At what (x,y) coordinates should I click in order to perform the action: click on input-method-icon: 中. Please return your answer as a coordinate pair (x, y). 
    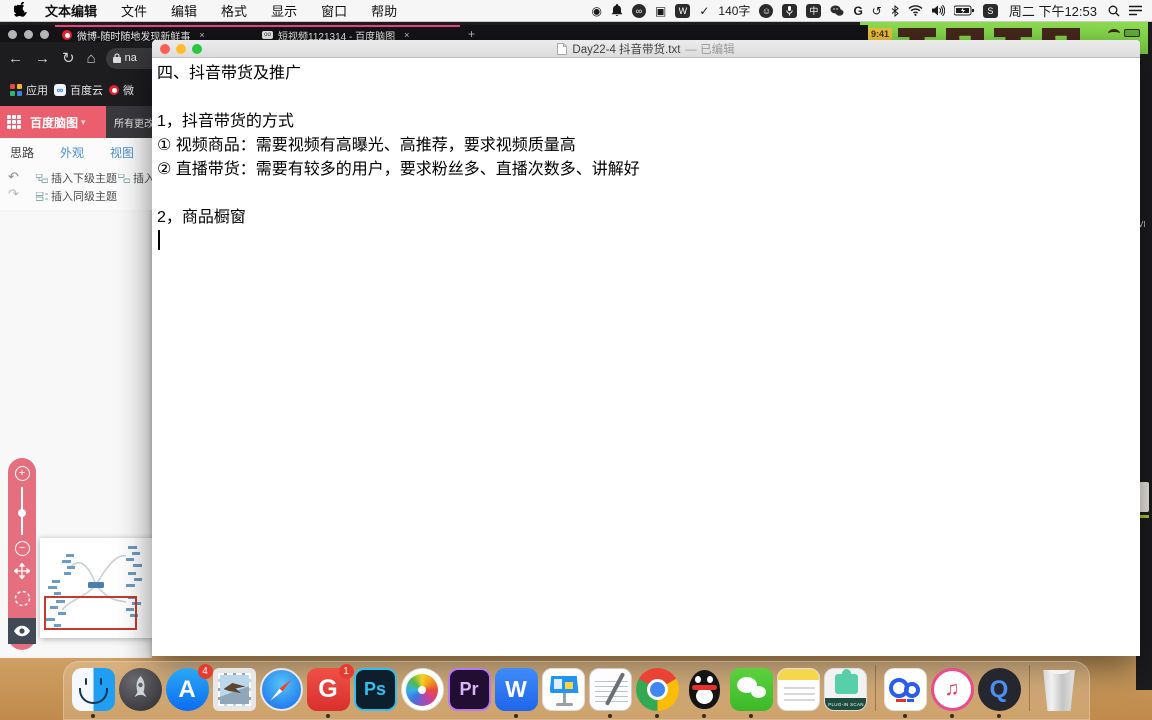
    Looking at the image, I should click on (814, 10).